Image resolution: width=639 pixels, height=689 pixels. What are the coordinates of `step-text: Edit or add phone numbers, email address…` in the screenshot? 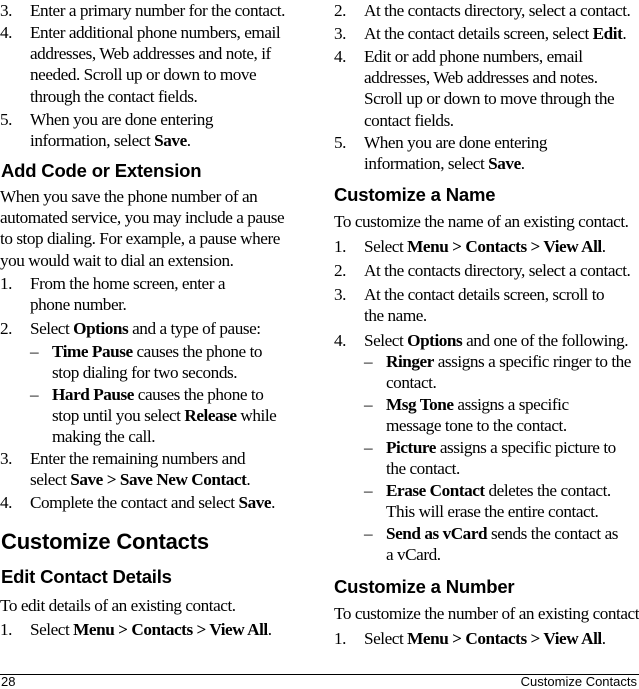 It's located at (498, 88).